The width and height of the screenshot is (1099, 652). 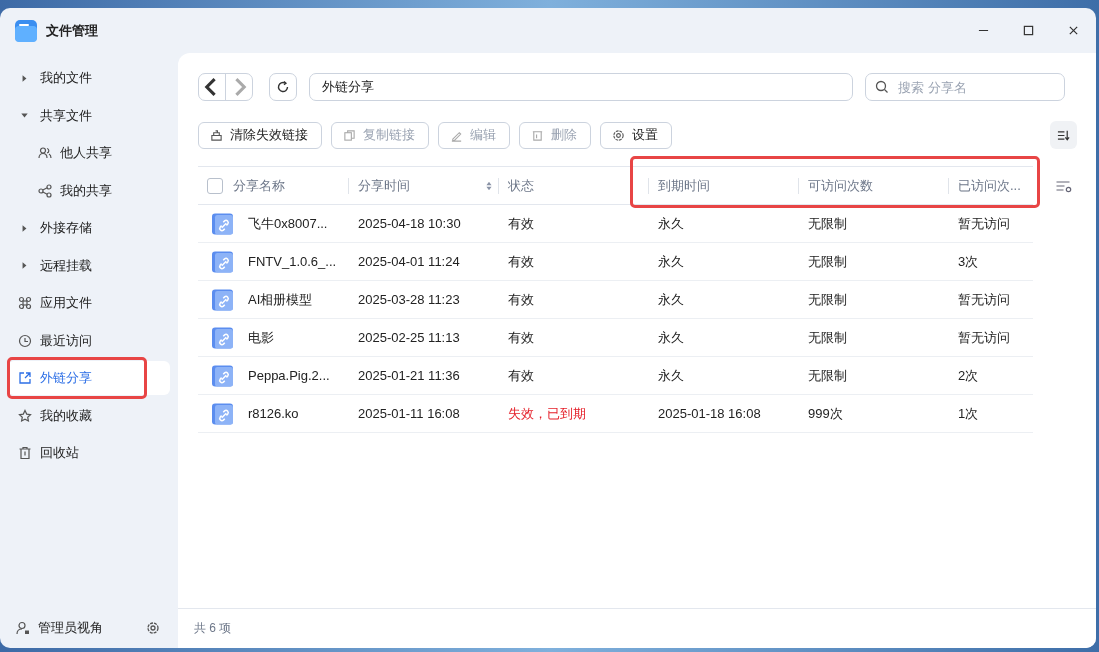 I want to click on sidebar-item: 我的收藏, so click(x=89, y=415).